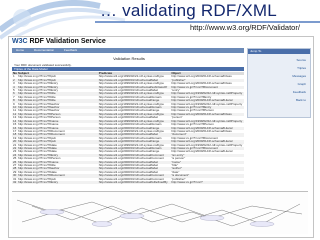  What do you see at coordinates (302, 84) in the screenshot?
I see `sidebar-link-graph: Graph` at bounding box center [302, 84].